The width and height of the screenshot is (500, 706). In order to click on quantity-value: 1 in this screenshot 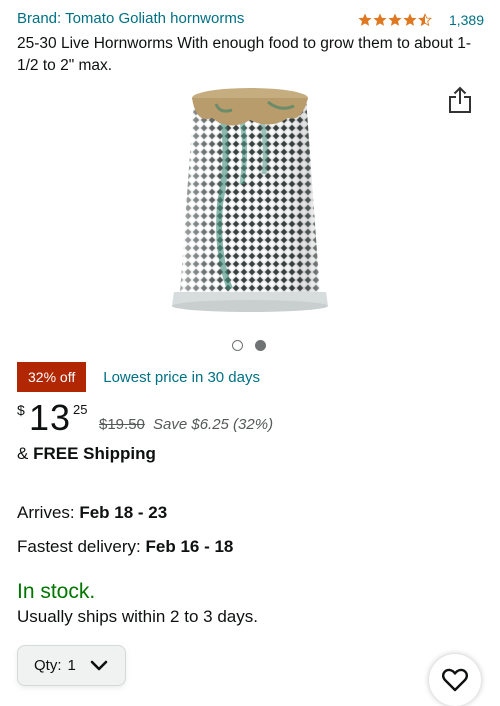, I will do `click(71, 665)`.